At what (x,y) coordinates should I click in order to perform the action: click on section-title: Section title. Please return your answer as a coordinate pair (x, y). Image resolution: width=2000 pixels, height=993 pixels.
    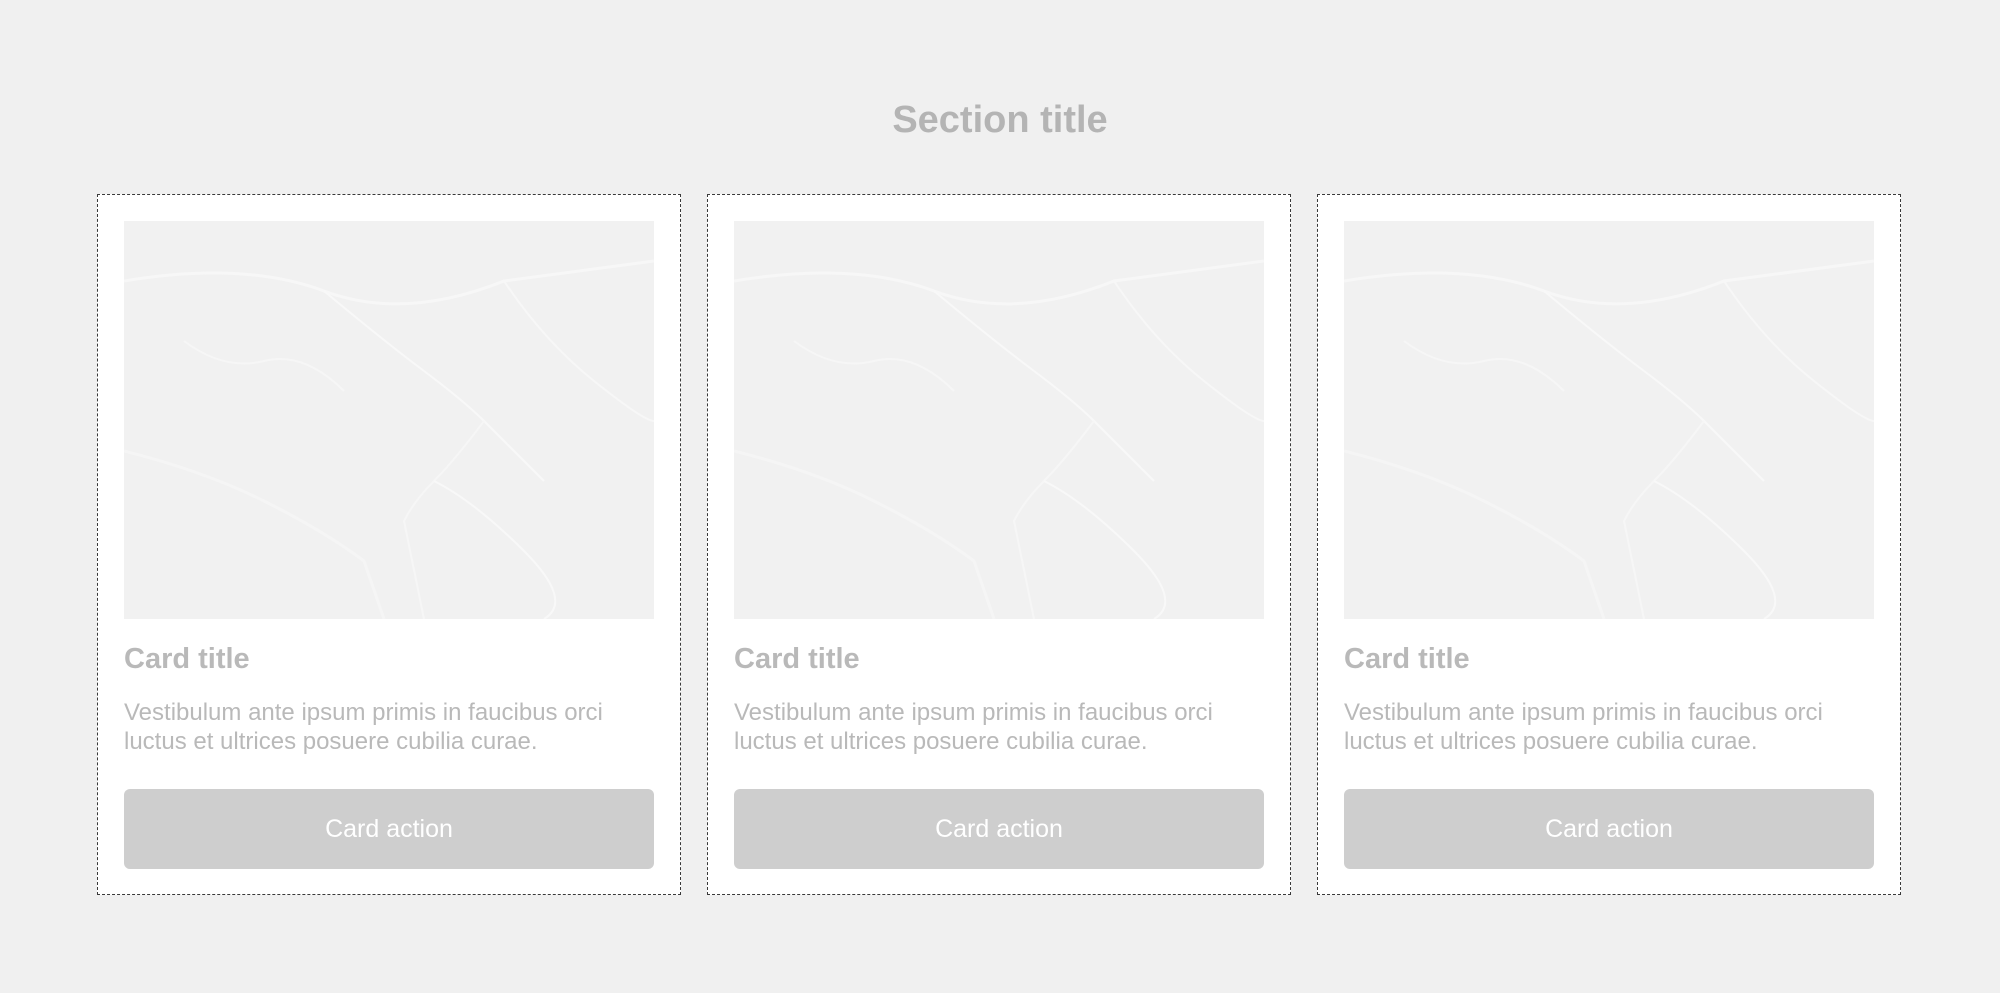
    Looking at the image, I should click on (1000, 120).